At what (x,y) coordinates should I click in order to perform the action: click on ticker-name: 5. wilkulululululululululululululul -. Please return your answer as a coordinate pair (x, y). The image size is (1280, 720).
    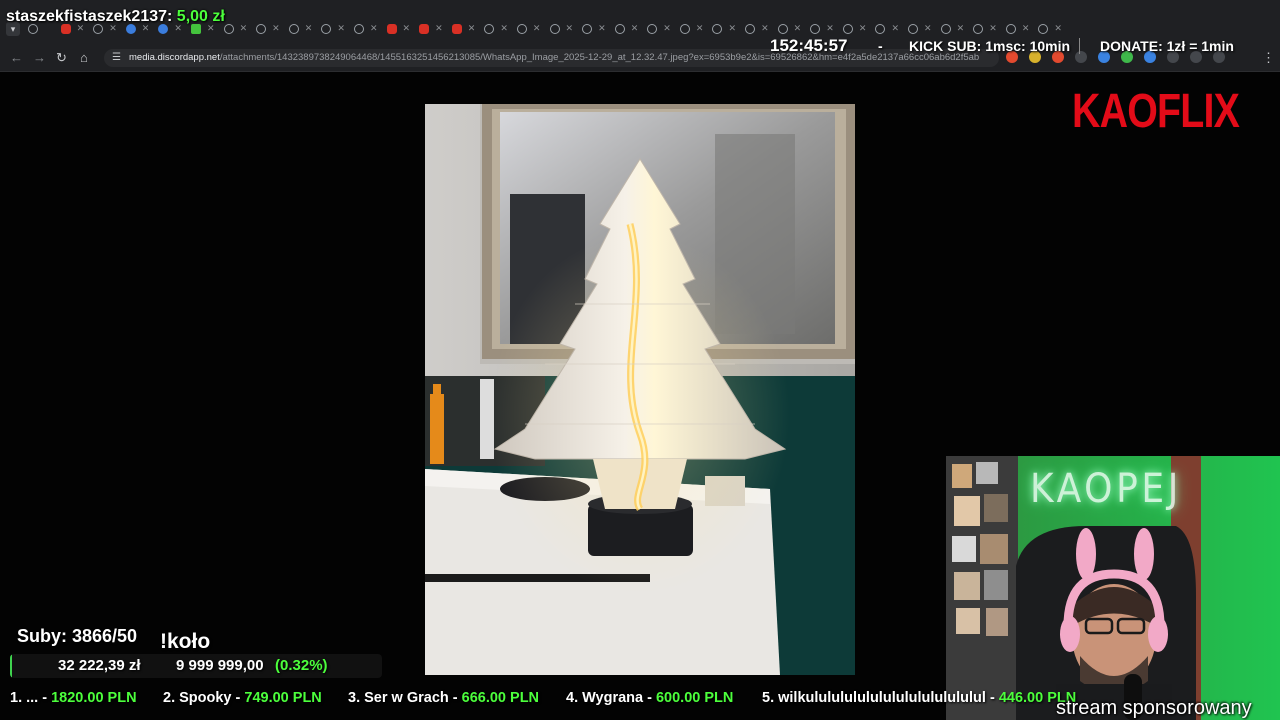
    Looking at the image, I should click on (878, 698).